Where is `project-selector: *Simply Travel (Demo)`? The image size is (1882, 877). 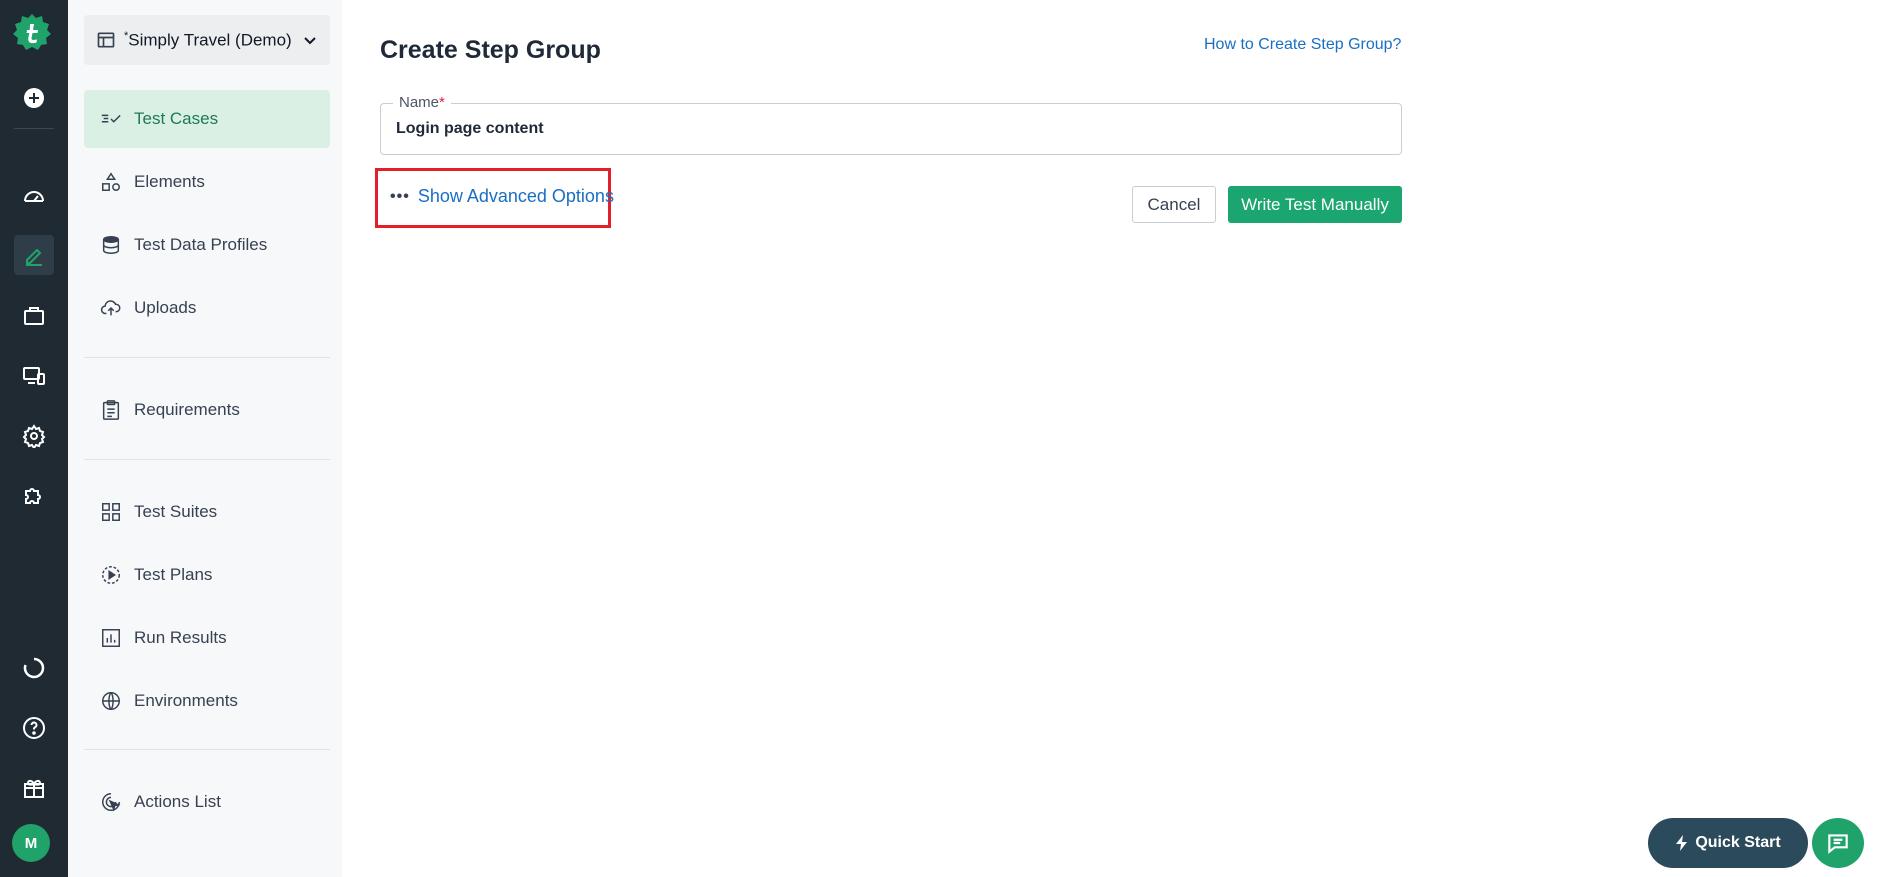 project-selector: *Simply Travel (Demo) is located at coordinates (207, 40).